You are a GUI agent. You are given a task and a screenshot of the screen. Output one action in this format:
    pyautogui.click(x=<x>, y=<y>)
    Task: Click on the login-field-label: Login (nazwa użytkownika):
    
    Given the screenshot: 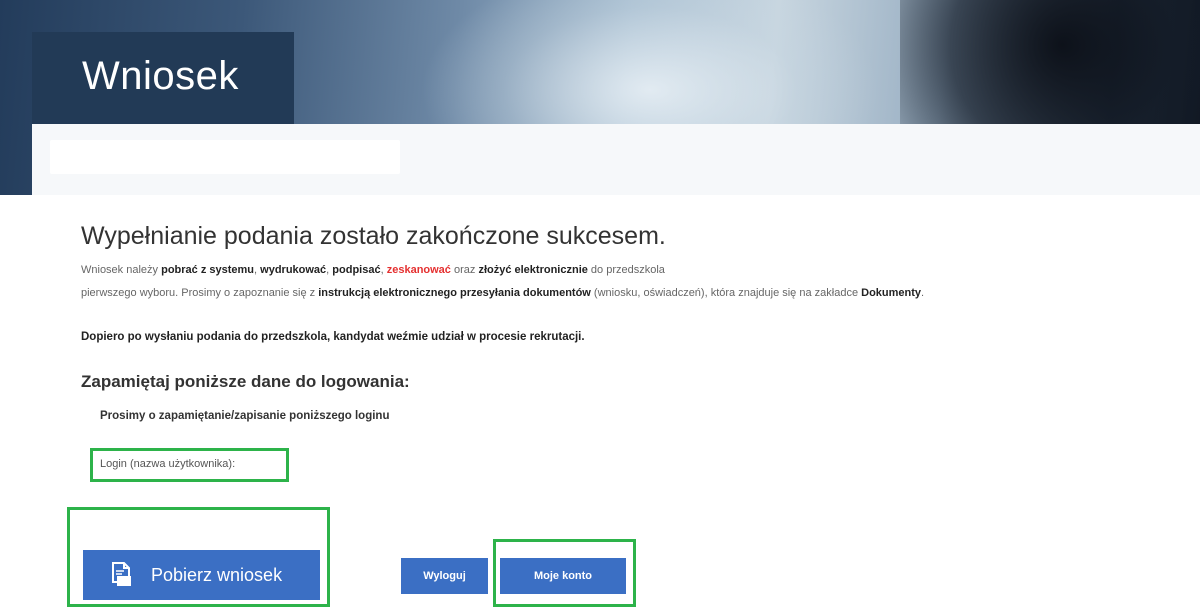 What is the action you would take?
    pyautogui.click(x=168, y=464)
    